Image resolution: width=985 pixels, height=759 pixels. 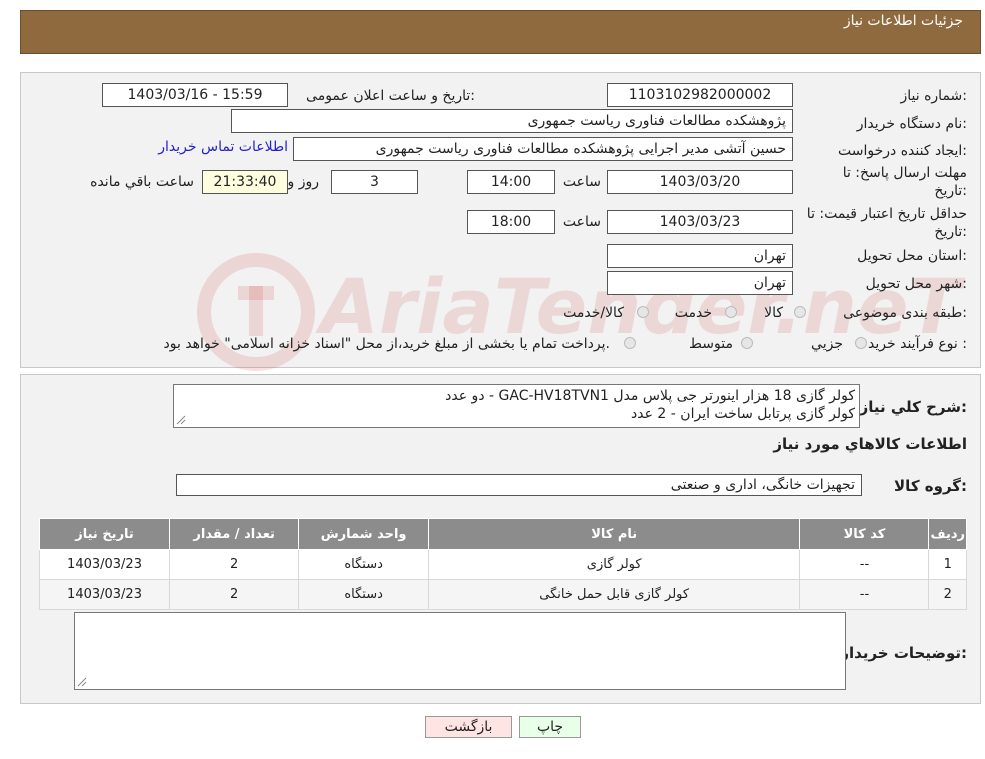 What do you see at coordinates (743, 414) in the screenshot?
I see `summary-line-2: کولر گازی پرتابل ساخت ایران - 2 عدد` at bounding box center [743, 414].